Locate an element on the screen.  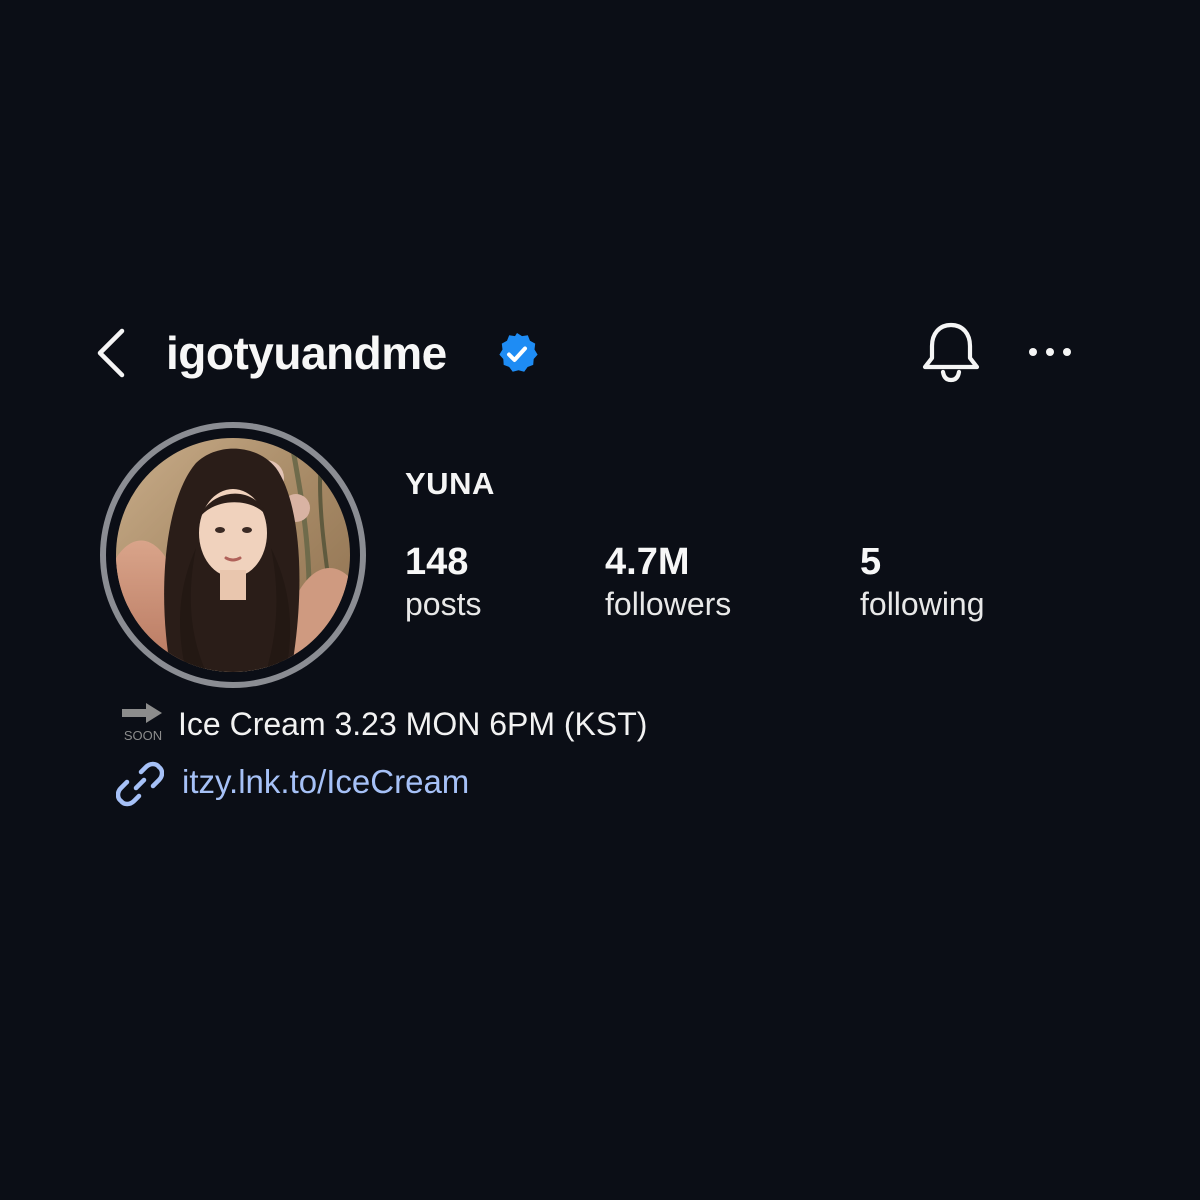
stat-value: 4.7M is located at coordinates (647, 562).